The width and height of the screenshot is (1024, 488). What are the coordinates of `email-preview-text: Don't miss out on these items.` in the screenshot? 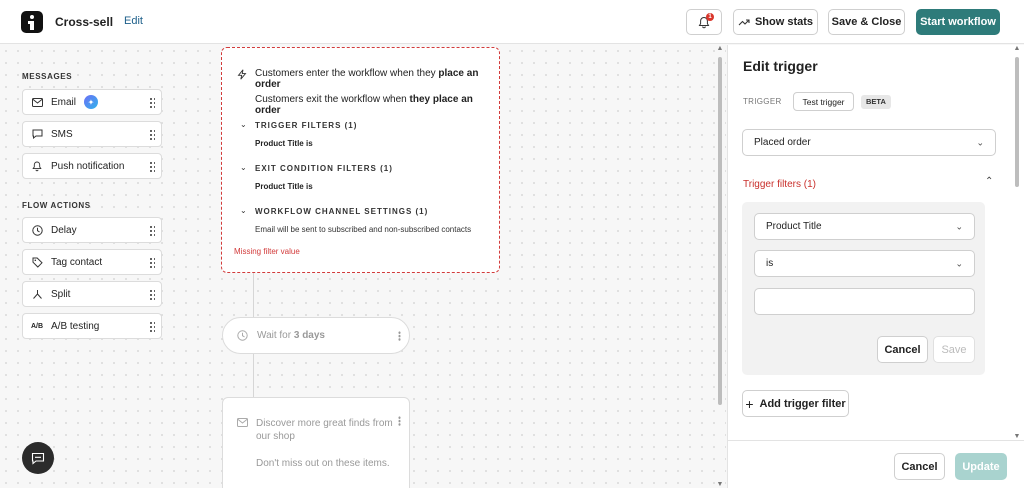 It's located at (323, 463).